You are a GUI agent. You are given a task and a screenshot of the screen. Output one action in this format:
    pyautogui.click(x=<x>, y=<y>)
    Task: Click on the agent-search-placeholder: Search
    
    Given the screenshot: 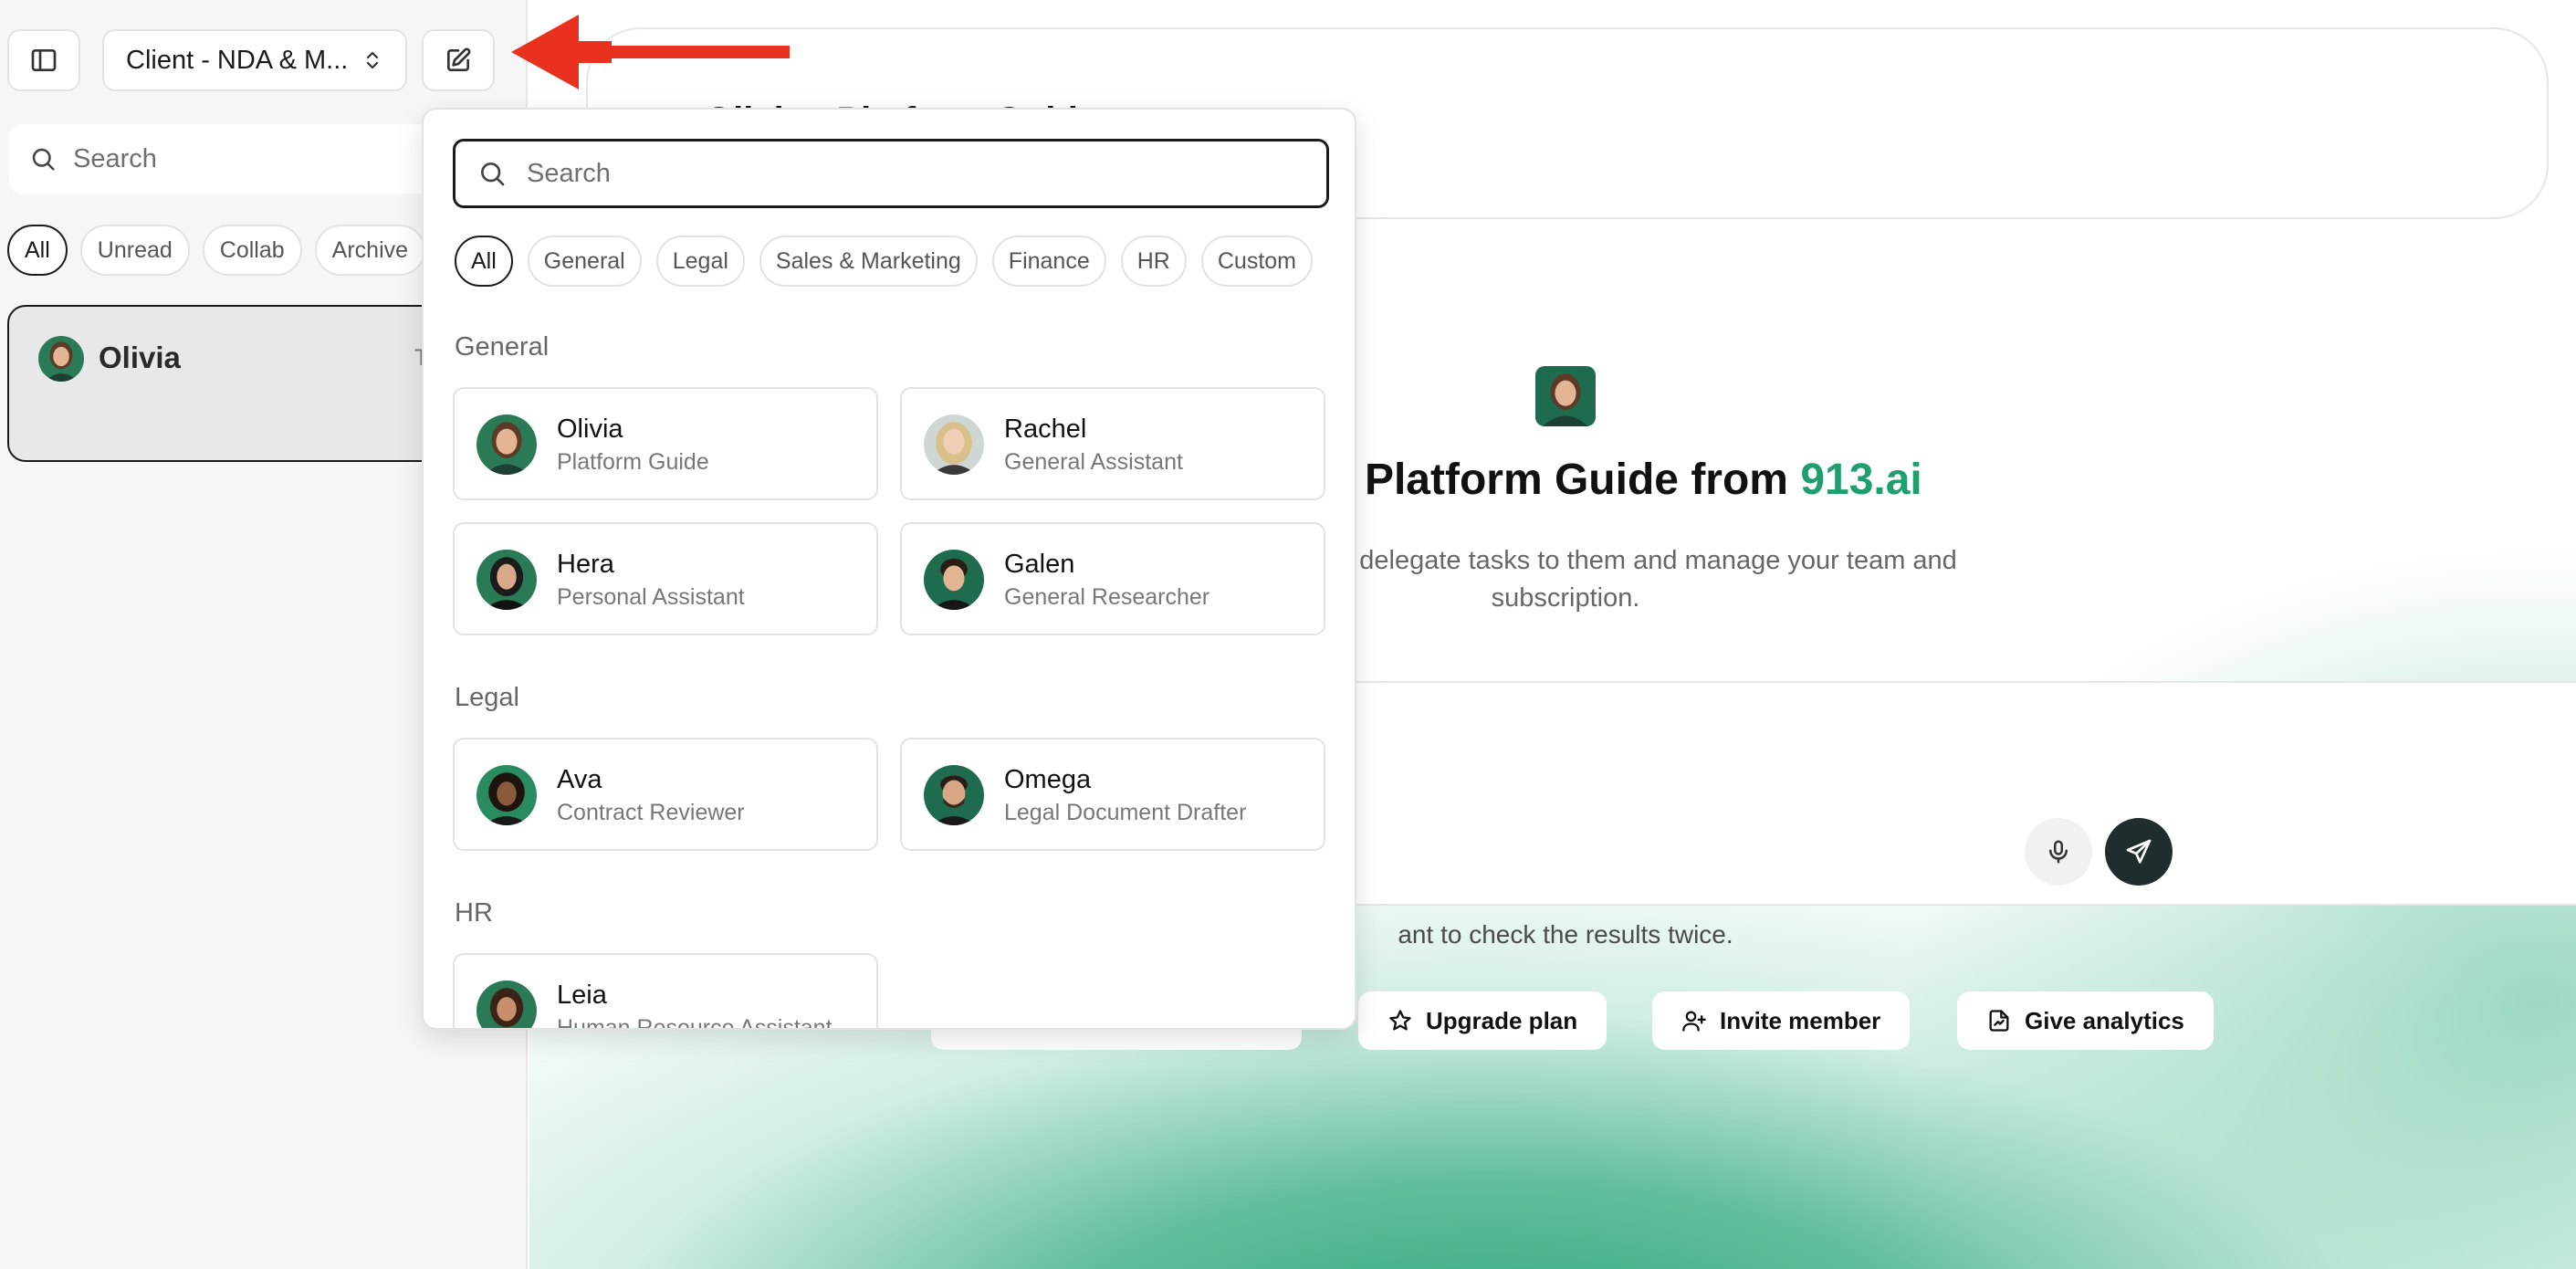 What is the action you would take?
    pyautogui.click(x=569, y=173)
    